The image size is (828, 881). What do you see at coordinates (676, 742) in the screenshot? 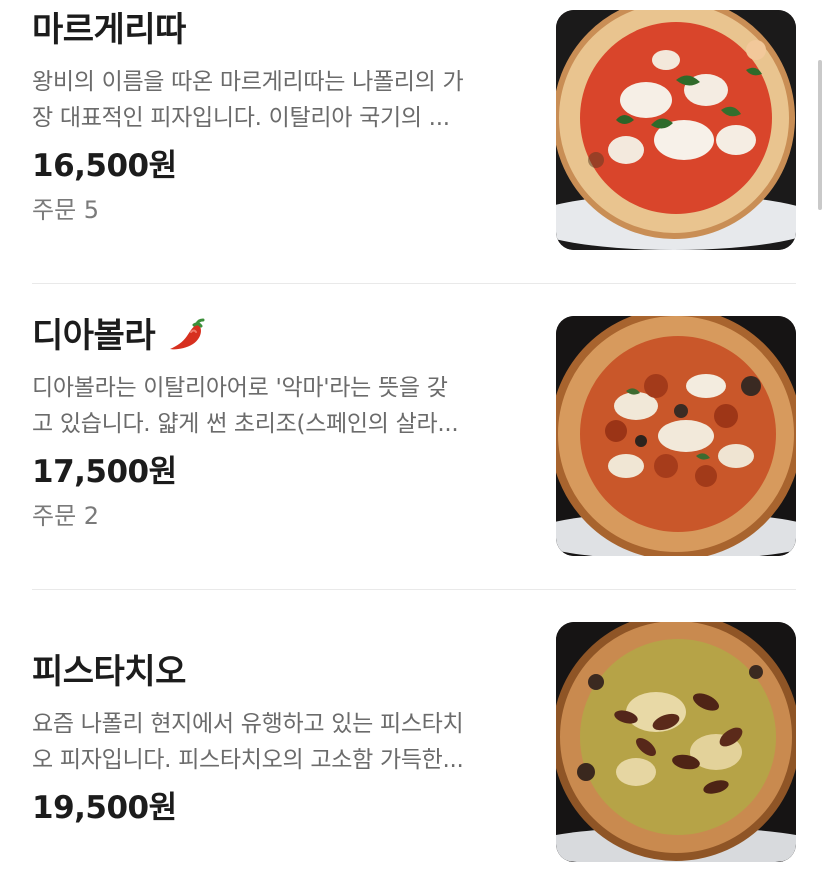
I see `pistachio-pizza-photo` at bounding box center [676, 742].